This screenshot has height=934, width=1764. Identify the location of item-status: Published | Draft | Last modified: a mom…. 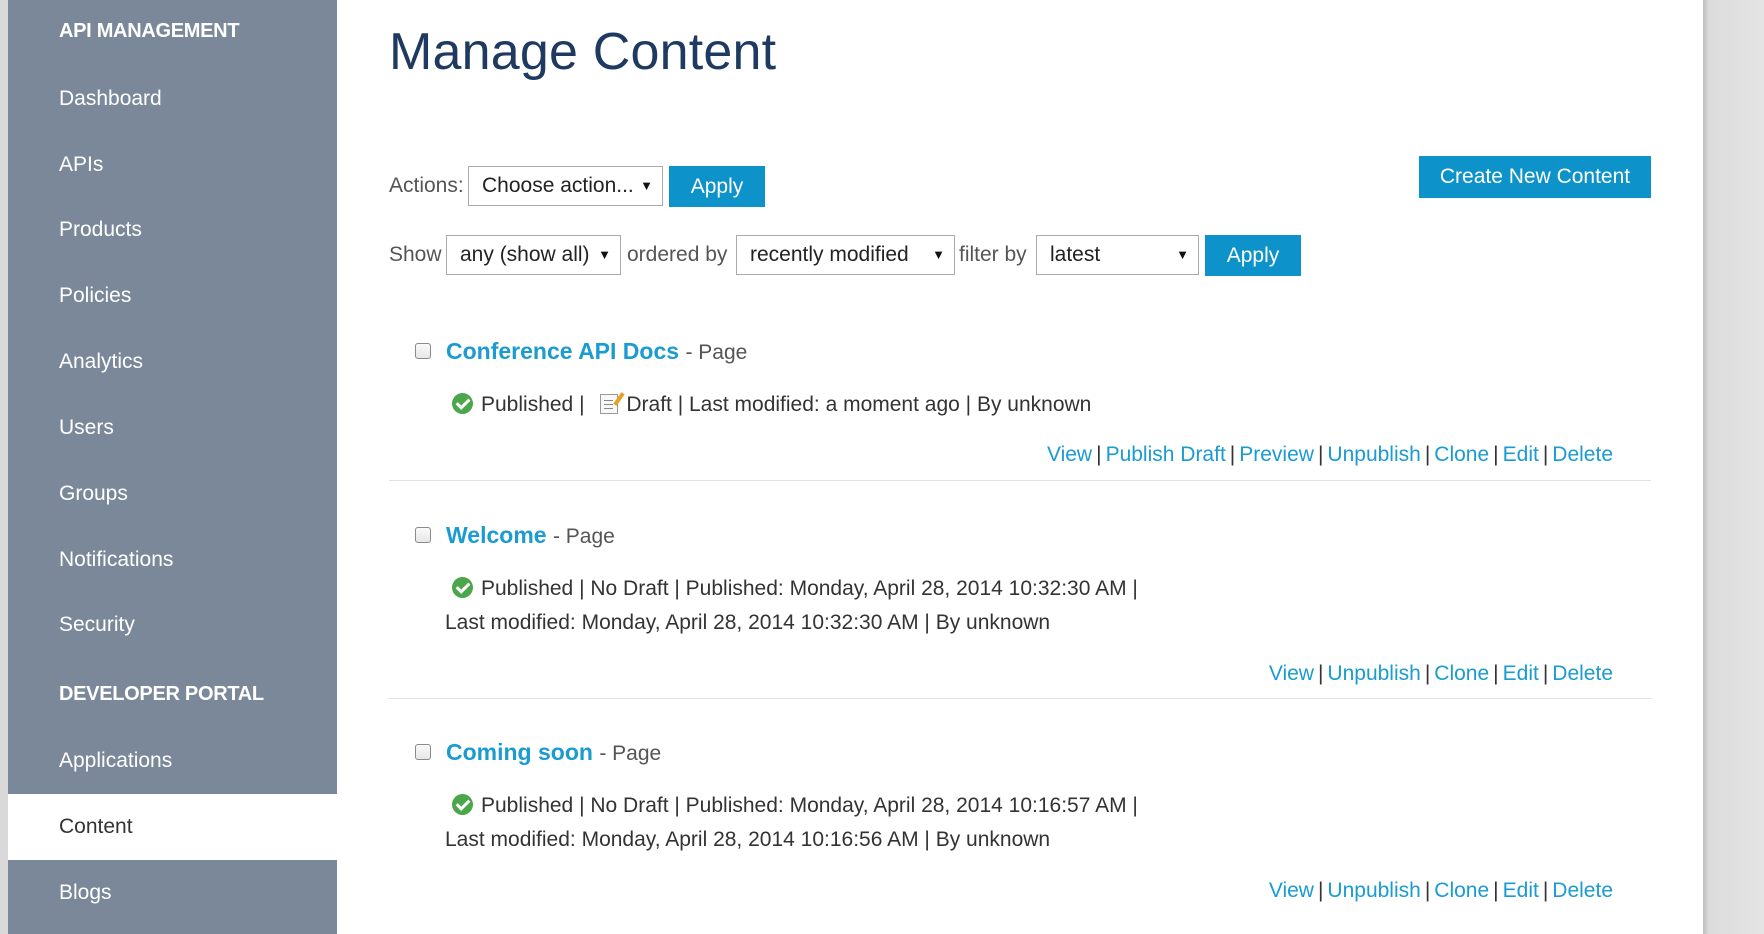
(771, 405).